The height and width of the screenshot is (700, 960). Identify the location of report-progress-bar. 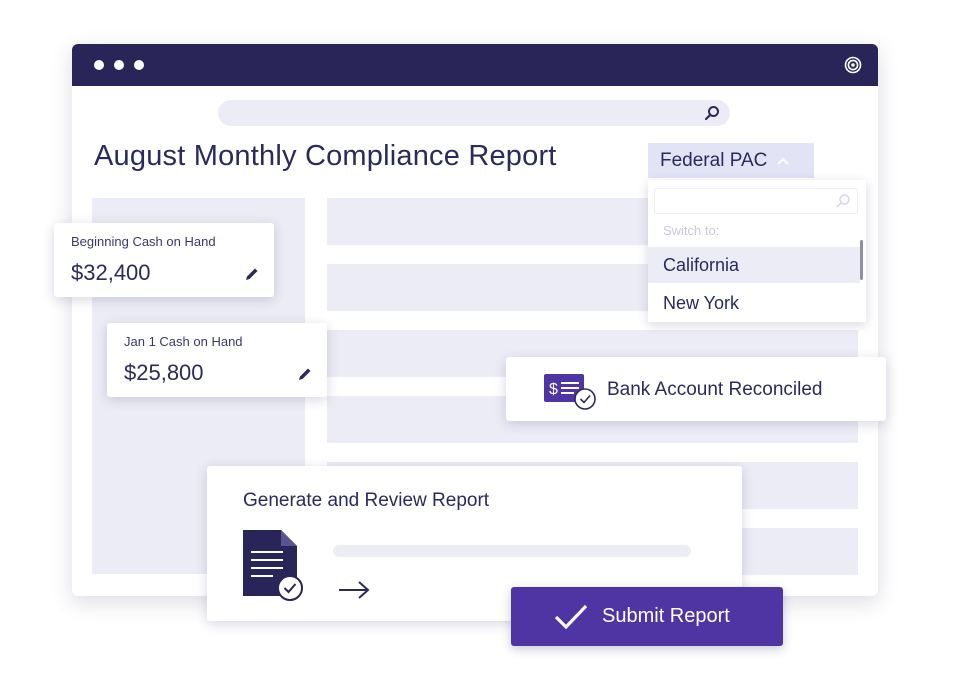
(512, 551).